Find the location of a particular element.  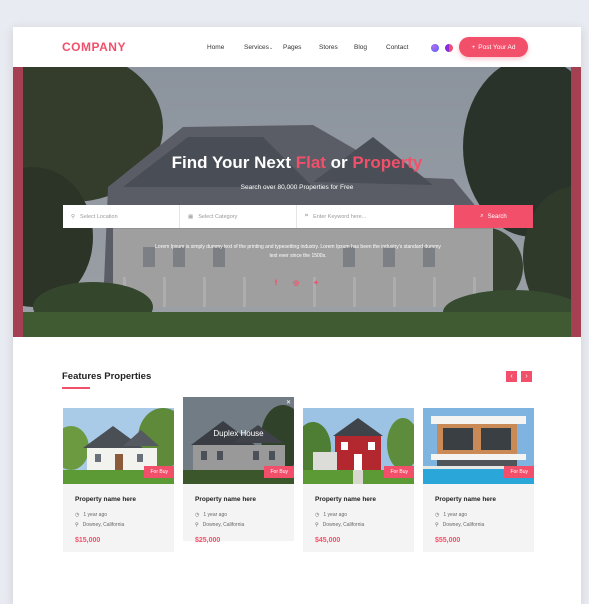

features-title: Features Properties is located at coordinates (107, 376).